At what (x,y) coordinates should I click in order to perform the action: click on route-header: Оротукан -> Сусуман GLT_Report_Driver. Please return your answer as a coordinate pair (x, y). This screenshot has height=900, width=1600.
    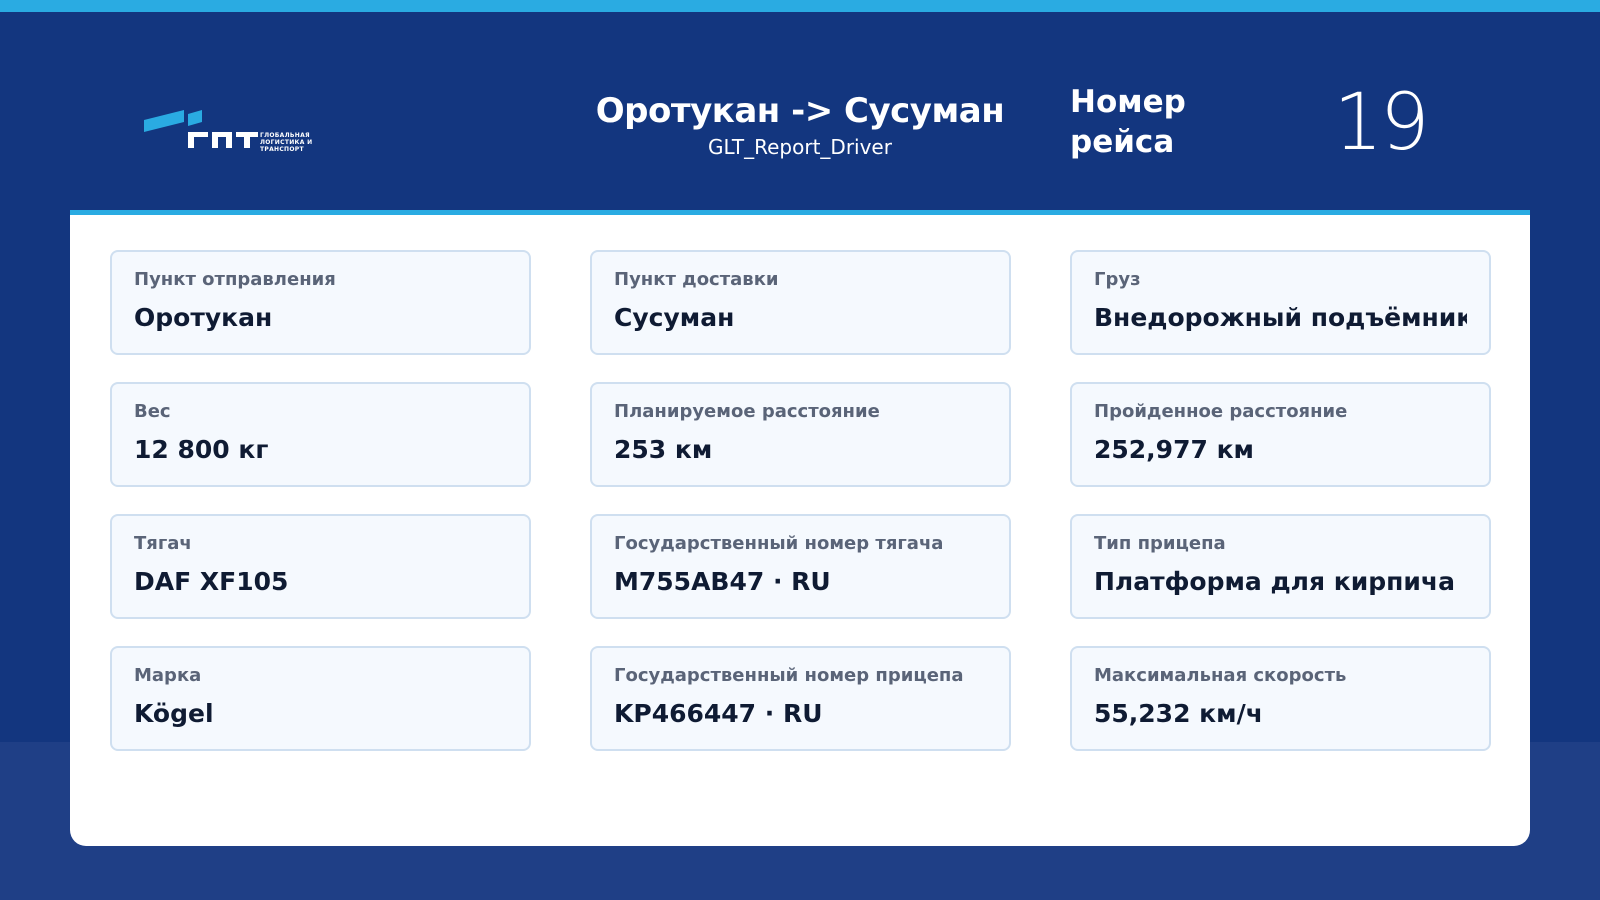
    Looking at the image, I should click on (800, 124).